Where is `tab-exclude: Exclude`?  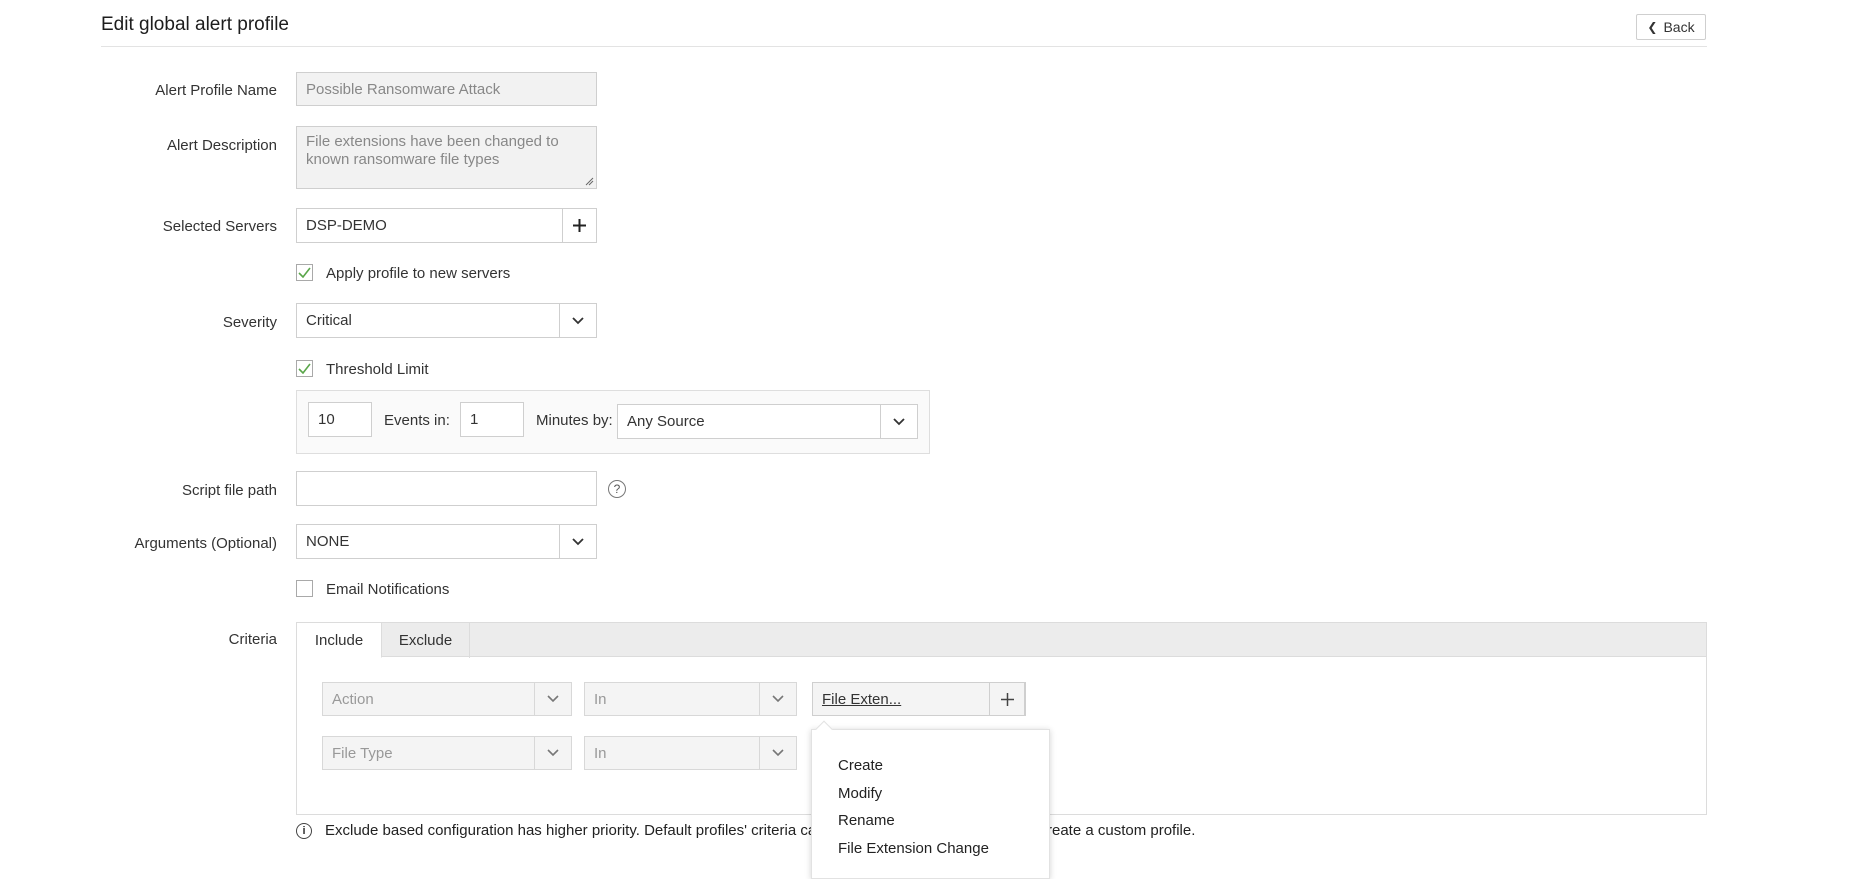 tab-exclude: Exclude is located at coordinates (426, 640).